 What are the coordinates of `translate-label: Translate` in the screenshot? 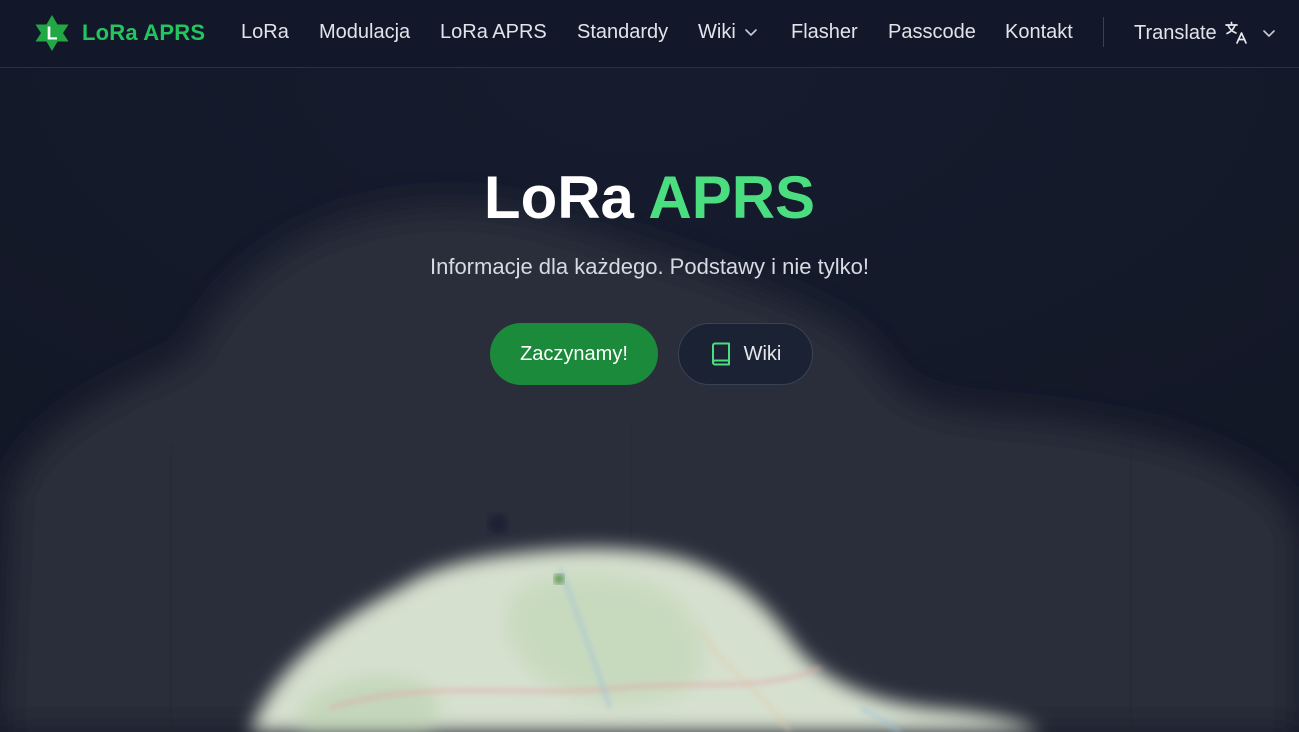 It's located at (1175, 33).